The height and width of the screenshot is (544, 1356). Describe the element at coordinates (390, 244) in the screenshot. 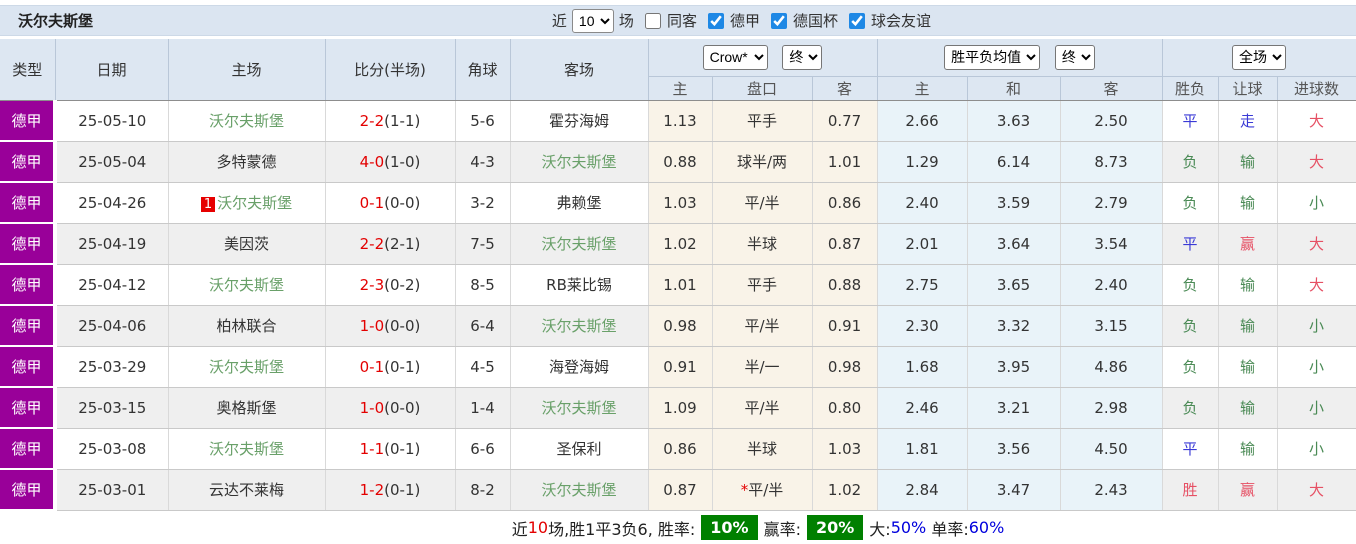

I see `cell-score: 2-2(2-1)` at that location.